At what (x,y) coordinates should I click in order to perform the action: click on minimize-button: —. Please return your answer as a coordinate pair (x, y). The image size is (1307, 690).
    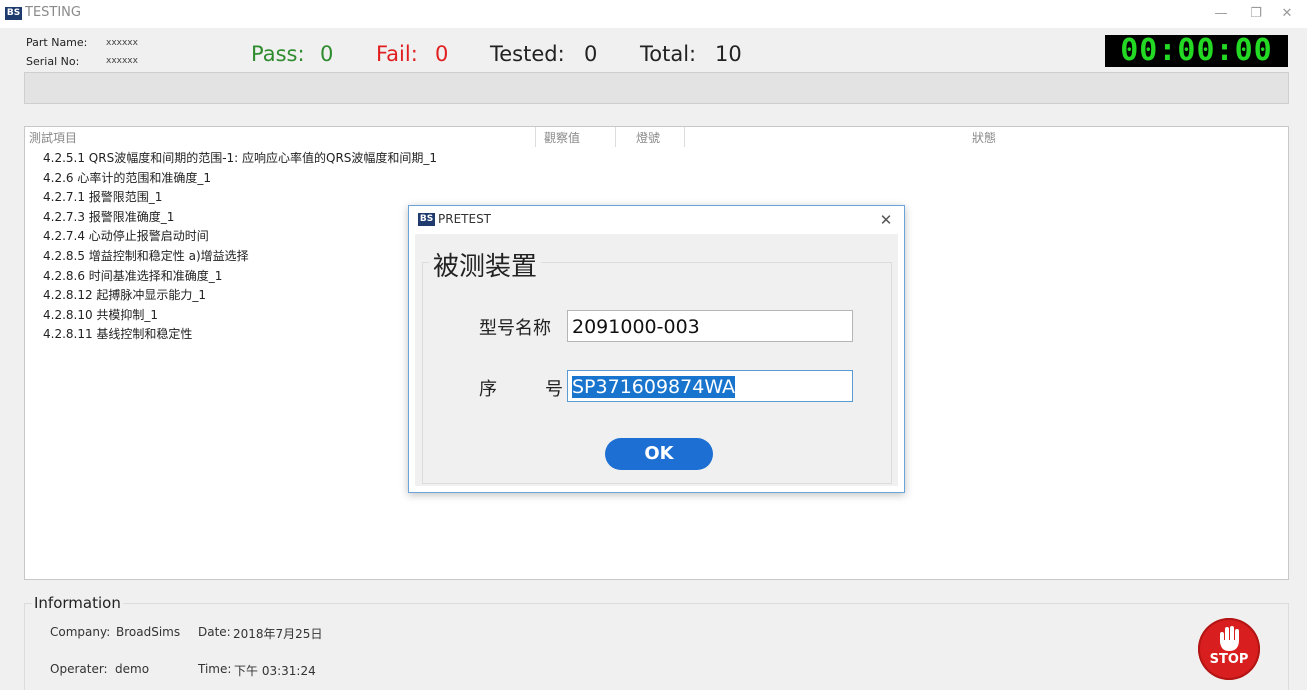
    Looking at the image, I should click on (1221, 14).